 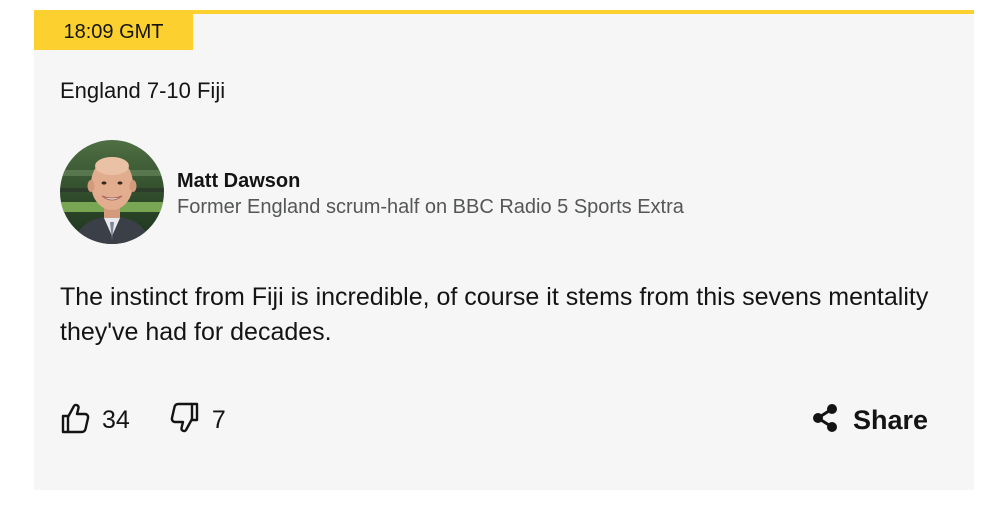 I want to click on thumbs-down-icon, so click(x=185, y=420).